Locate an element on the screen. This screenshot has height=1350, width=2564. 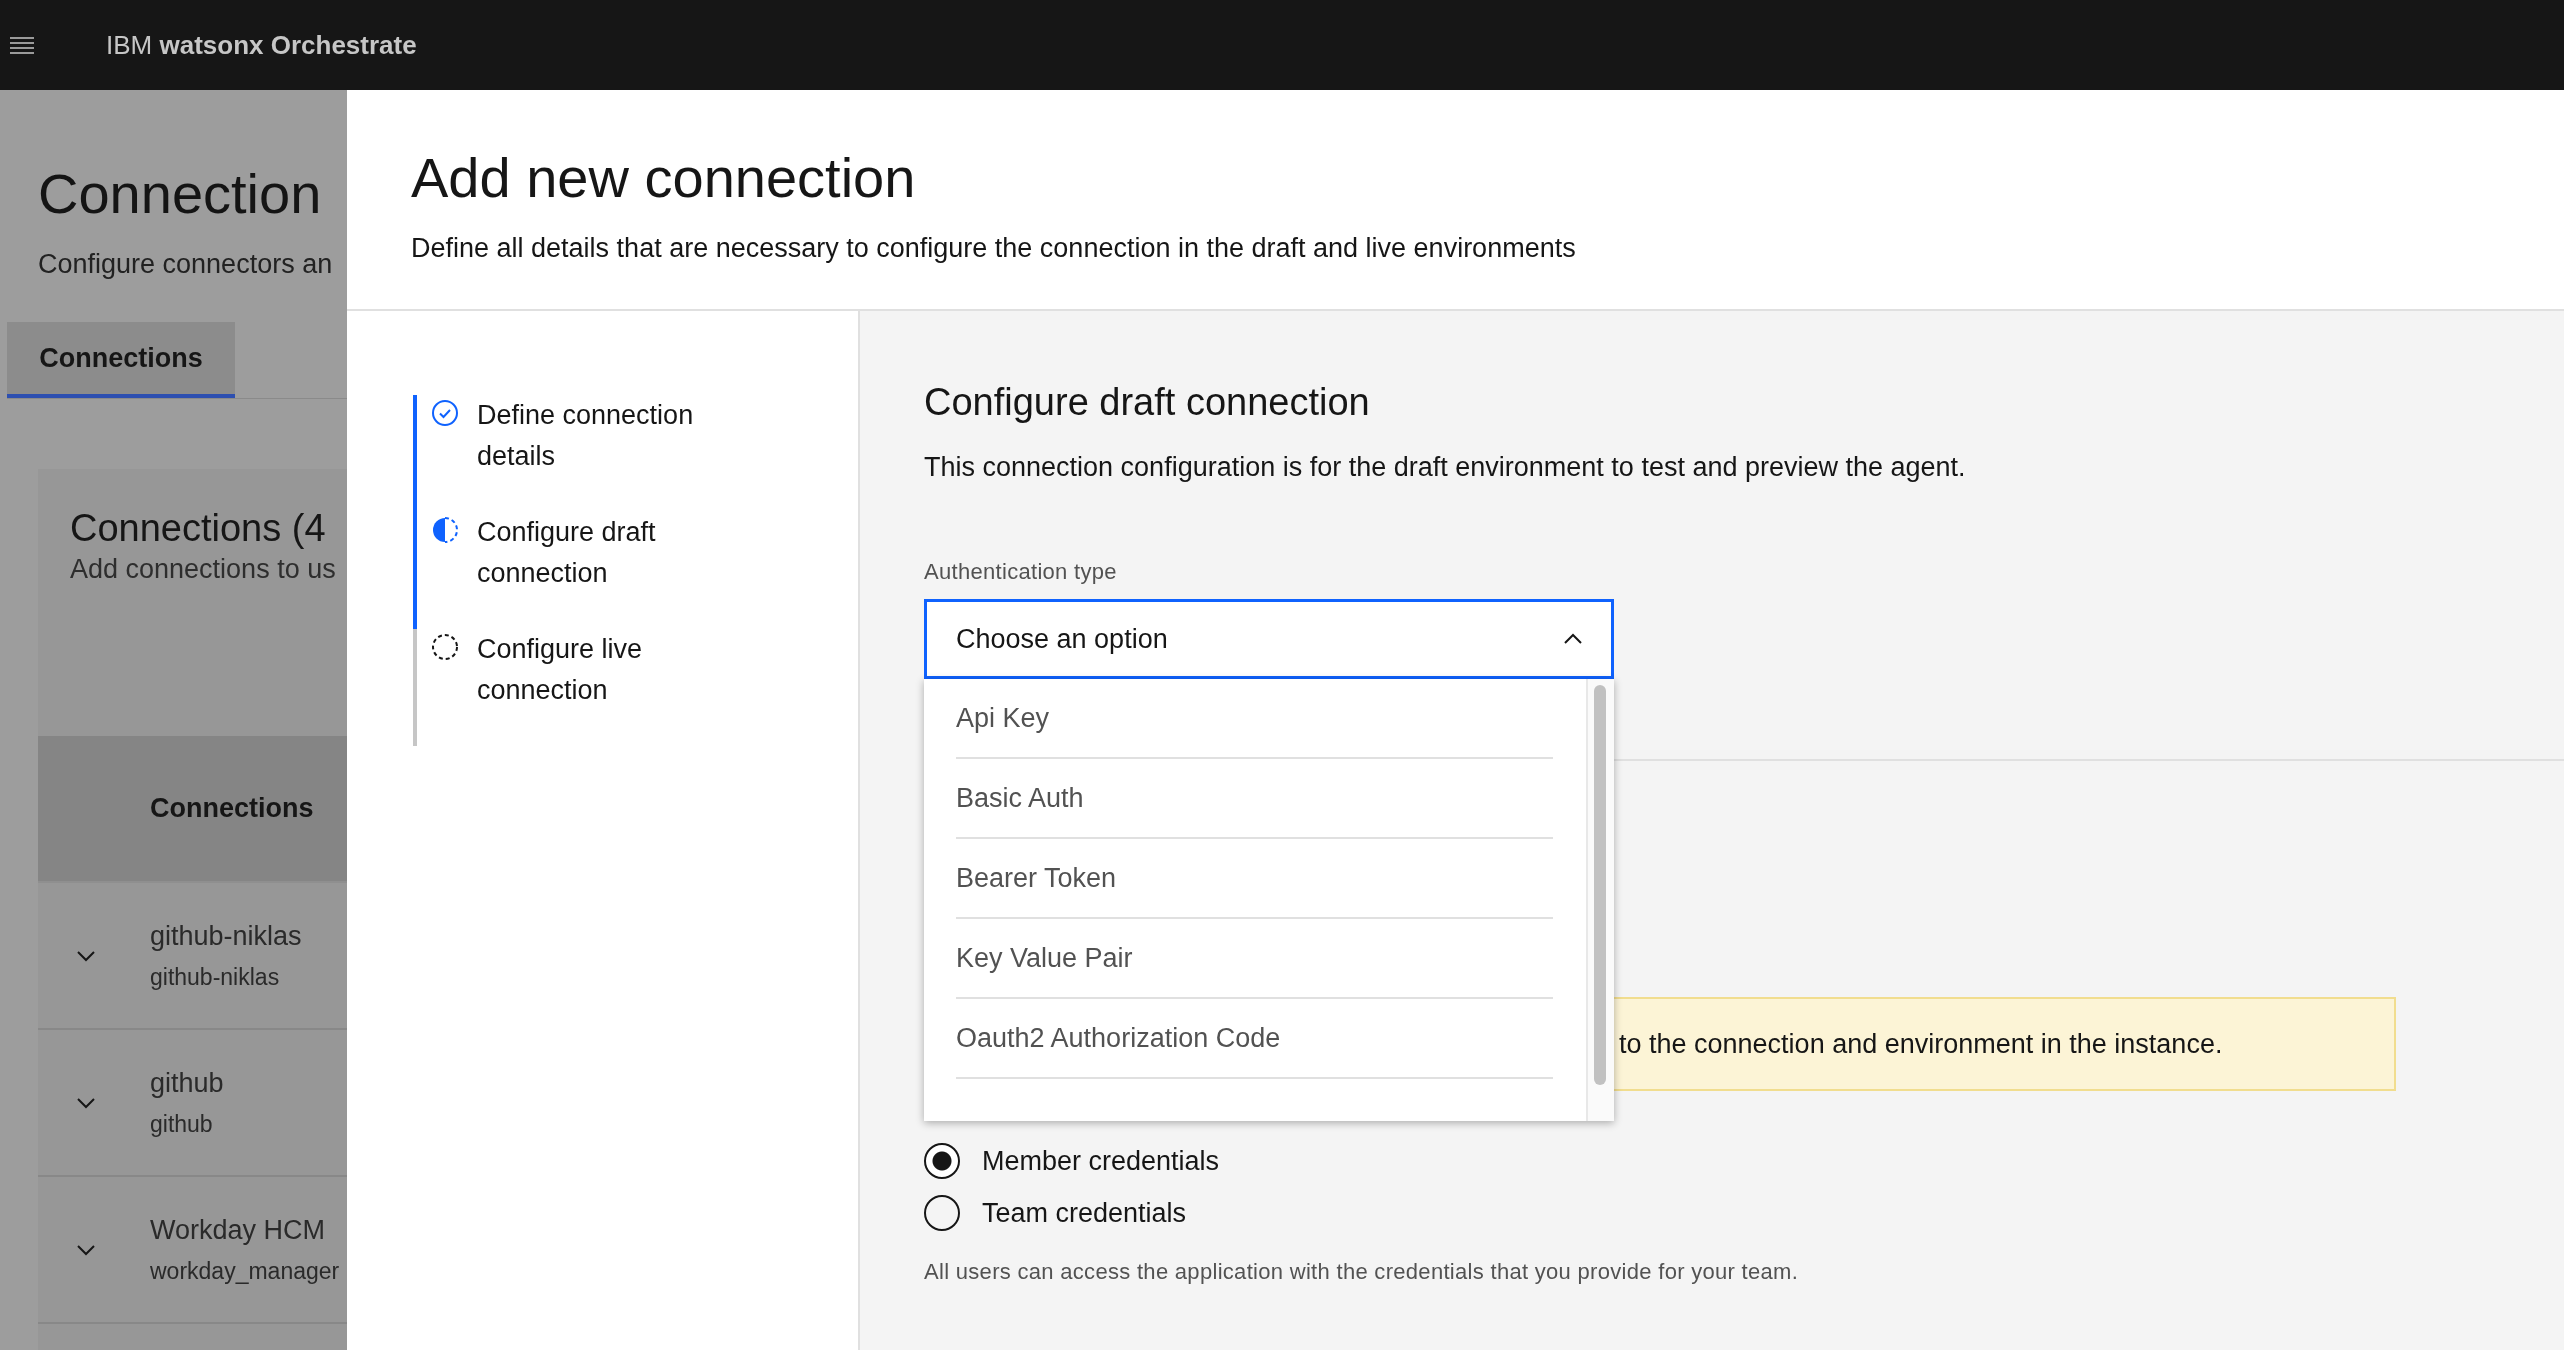
page-subtitle: Configure connectors an is located at coordinates (186, 265).